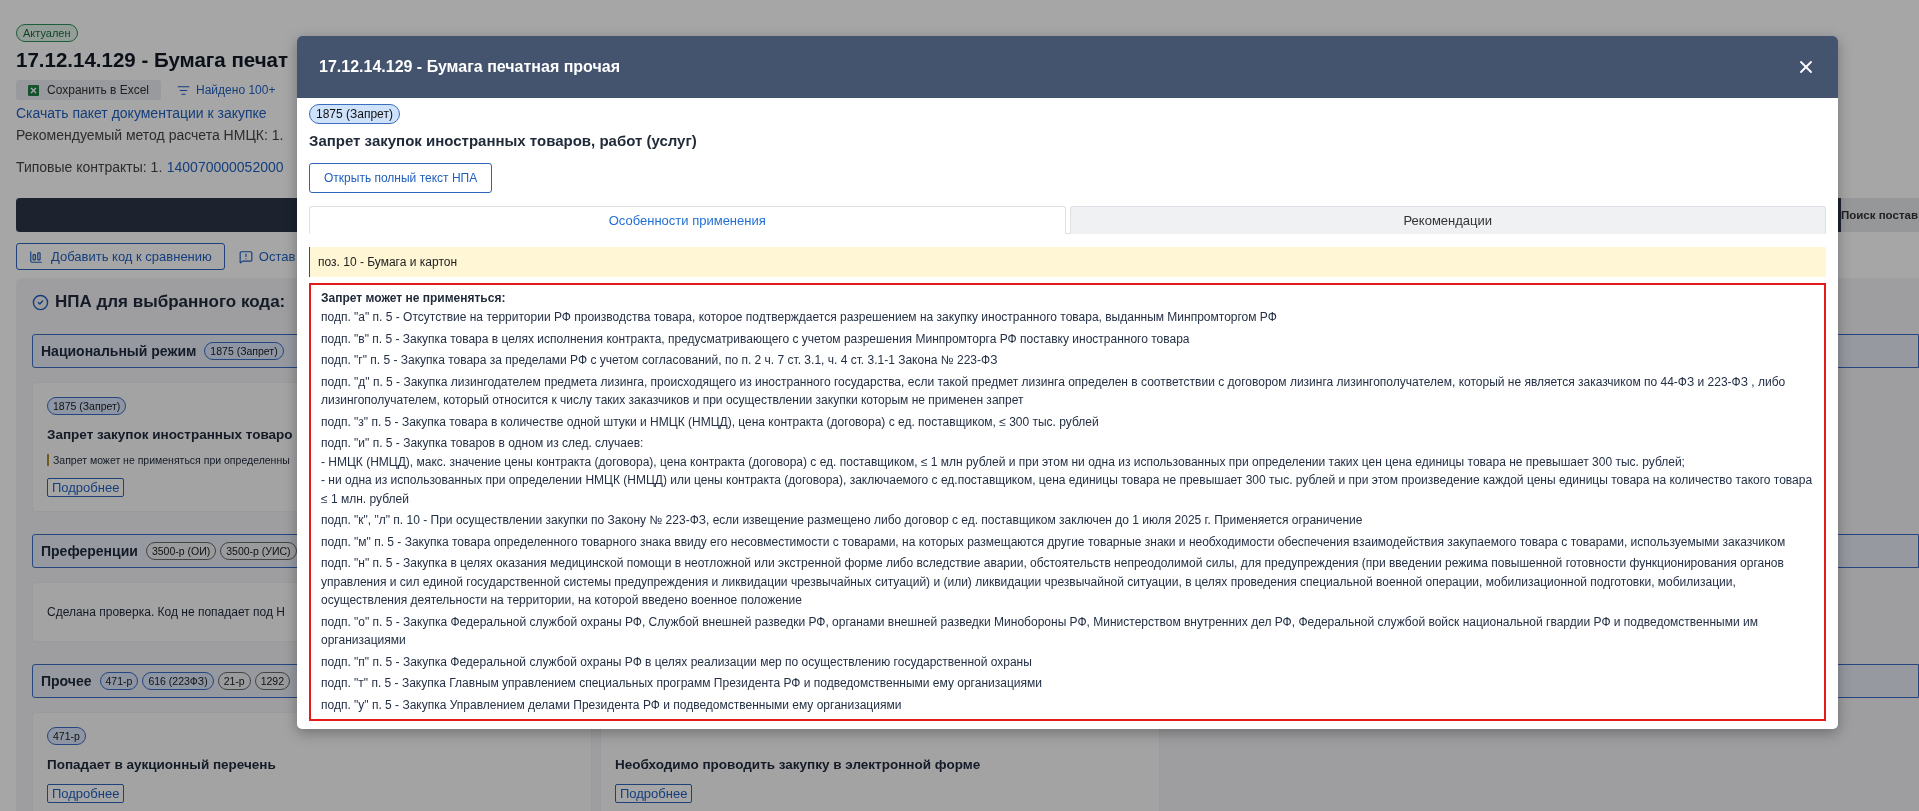 The image size is (1919, 811). What do you see at coordinates (152, 60) in the screenshot?
I see `page-title: 17.12.14.129 - Бумага печат` at bounding box center [152, 60].